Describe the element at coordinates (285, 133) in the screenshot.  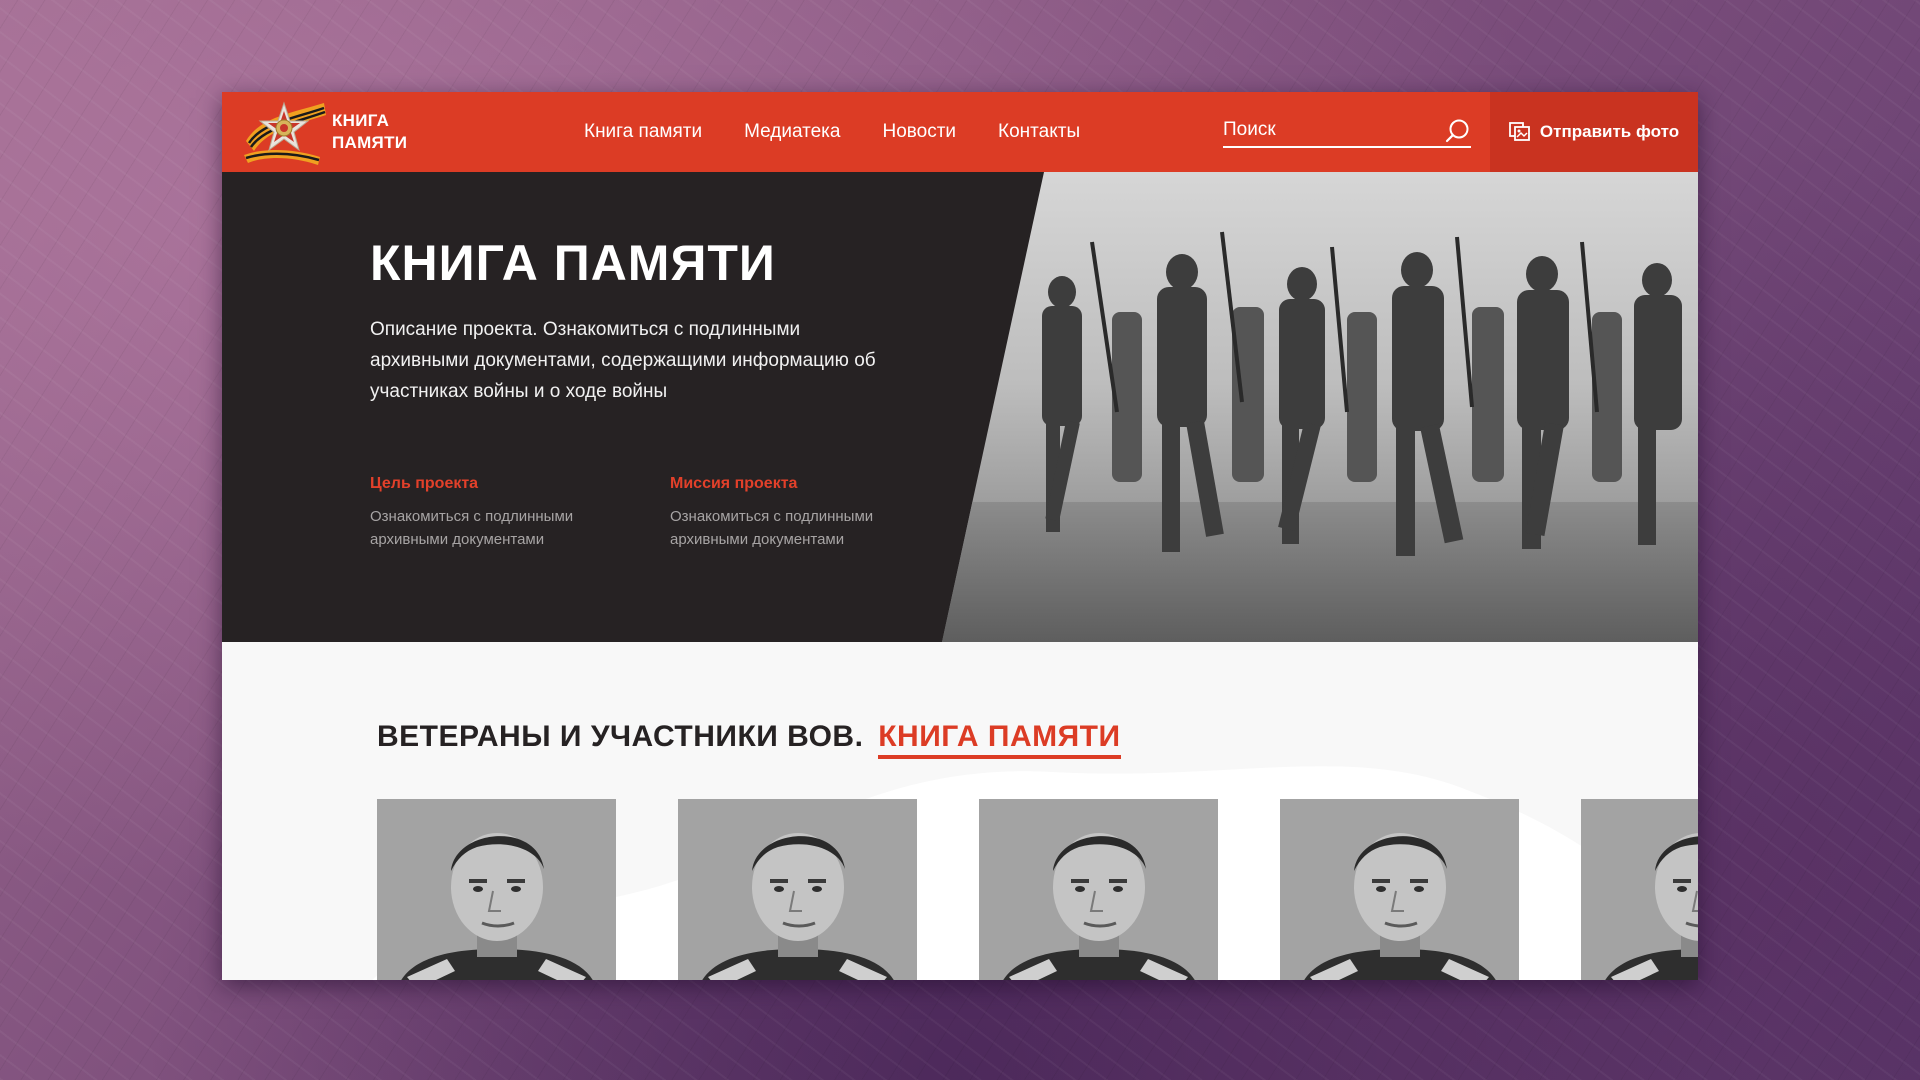
I see `order-of-patriotic-war-logo-icon` at that location.